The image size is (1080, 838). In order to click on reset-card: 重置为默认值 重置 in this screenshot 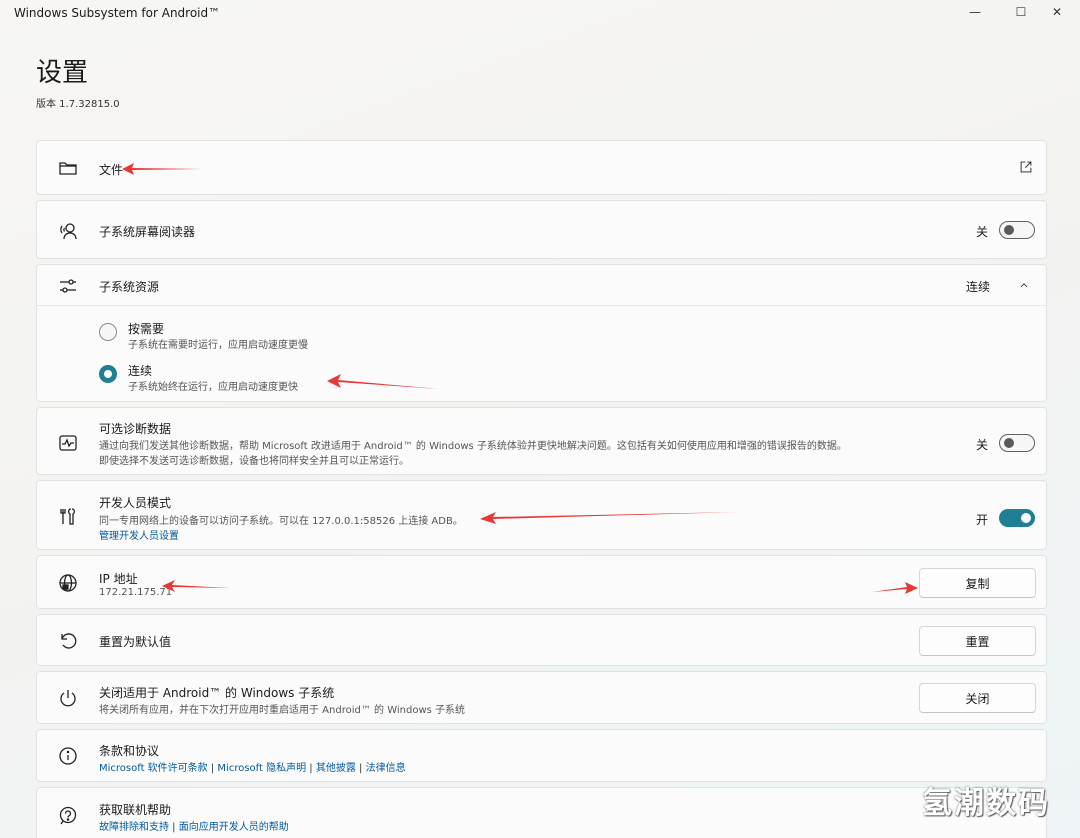, I will do `click(541, 640)`.